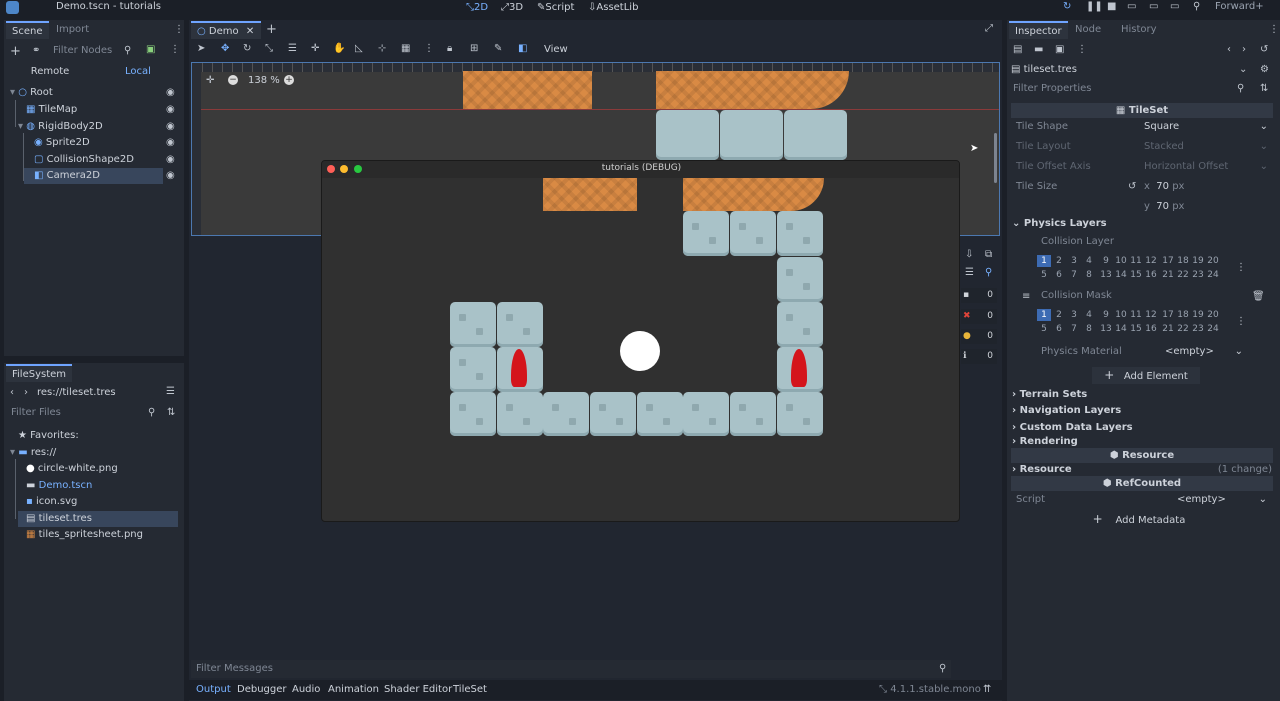  What do you see at coordinates (1059, 275) in the screenshot?
I see `layer-bit: 6` at bounding box center [1059, 275].